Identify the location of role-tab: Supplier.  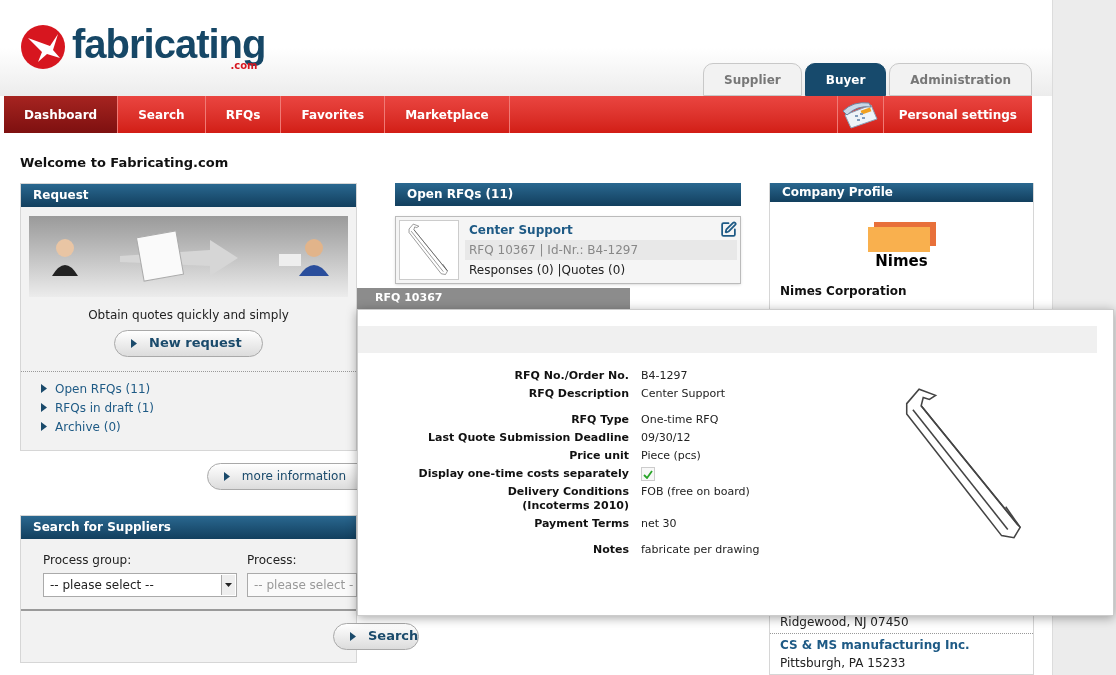
(752, 80).